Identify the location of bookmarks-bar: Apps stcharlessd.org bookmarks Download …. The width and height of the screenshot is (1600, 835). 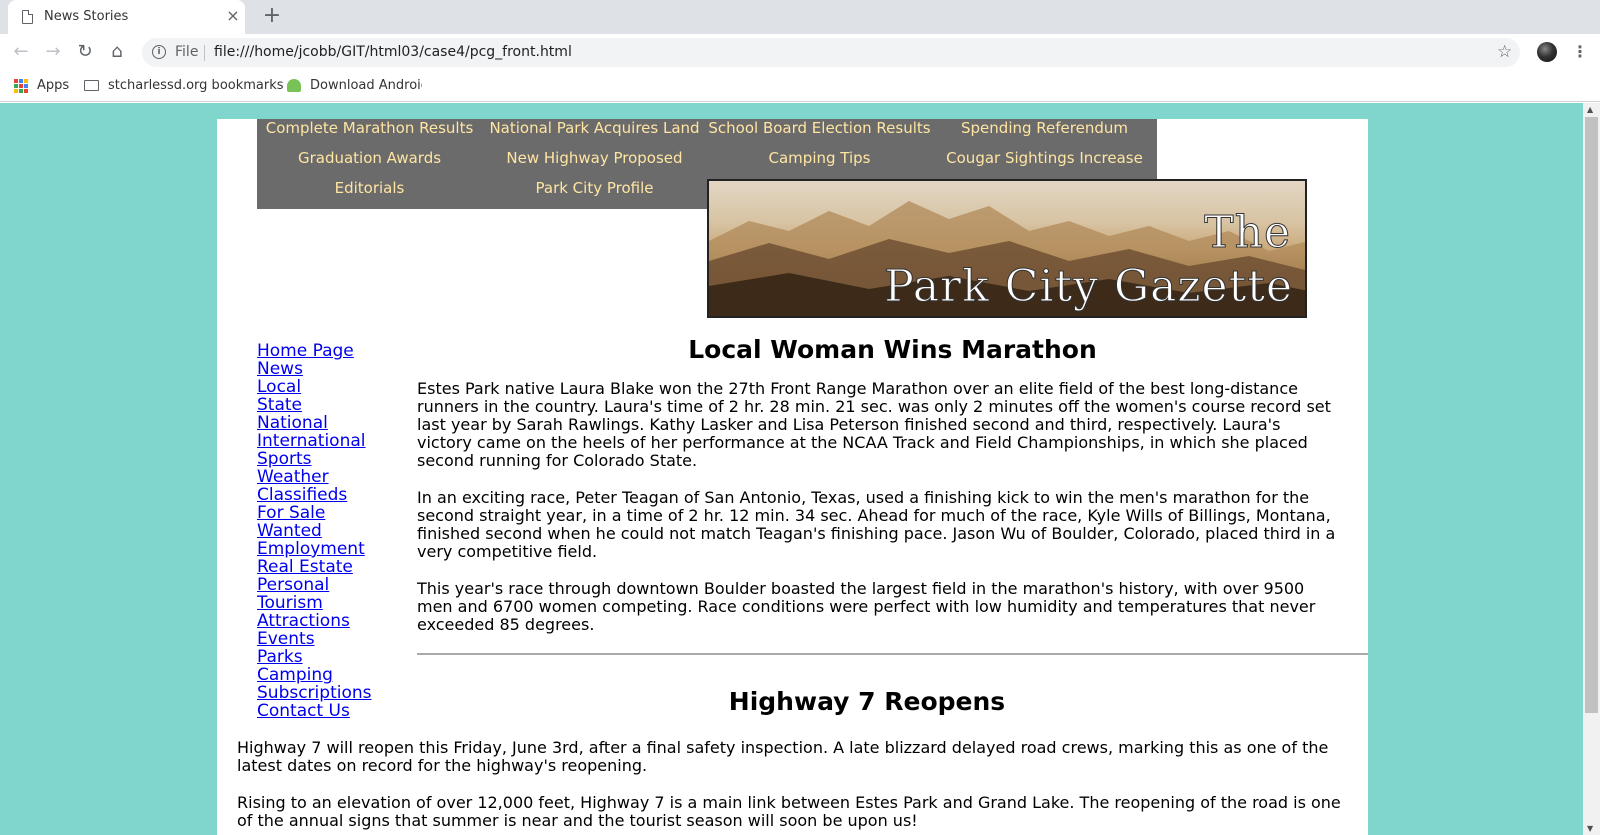
(800, 86).